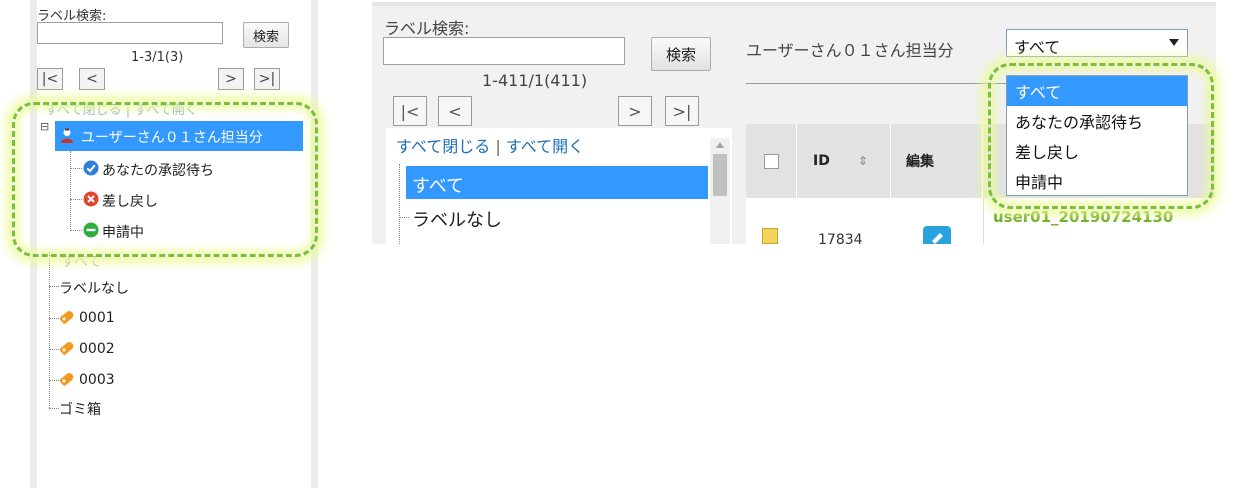  What do you see at coordinates (438, 186) in the screenshot?
I see `tree-item-label: すべて` at bounding box center [438, 186].